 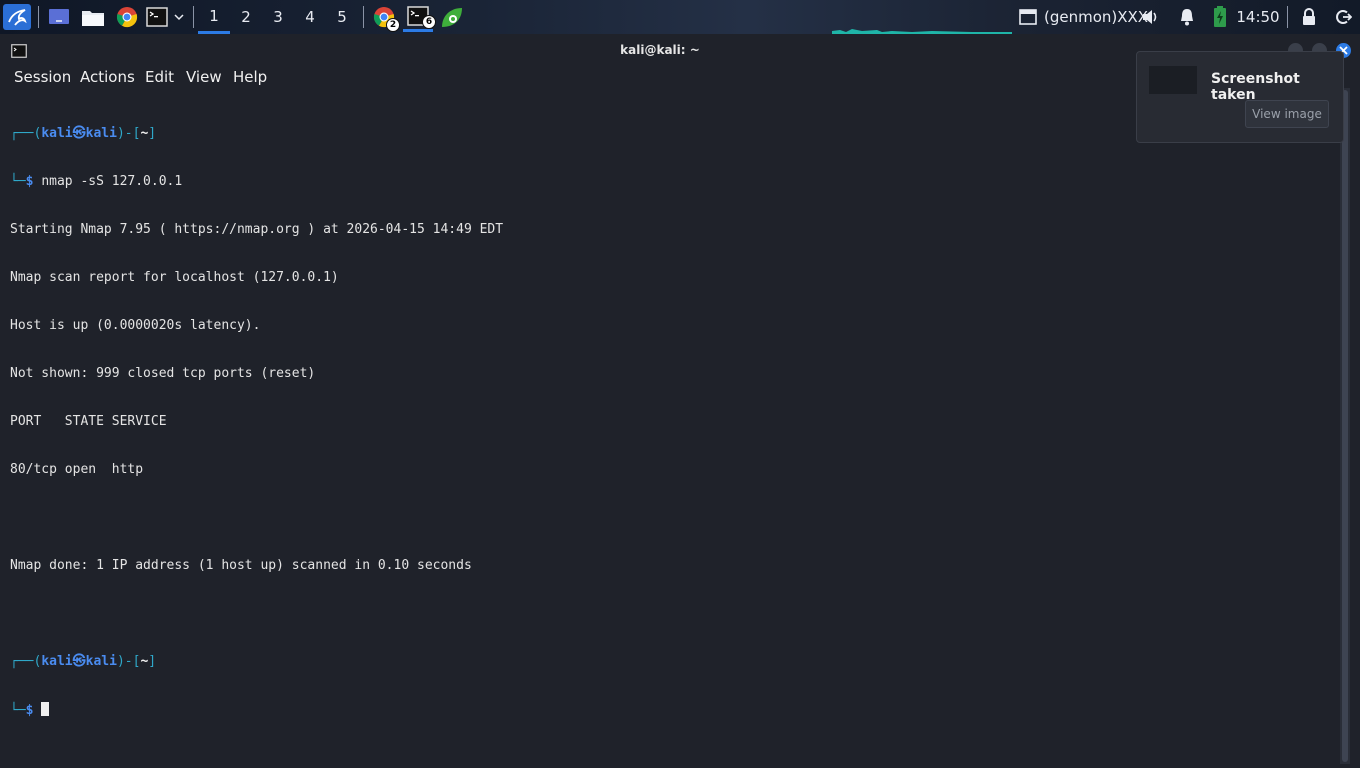 I want to click on folder-icon, so click(x=93, y=18).